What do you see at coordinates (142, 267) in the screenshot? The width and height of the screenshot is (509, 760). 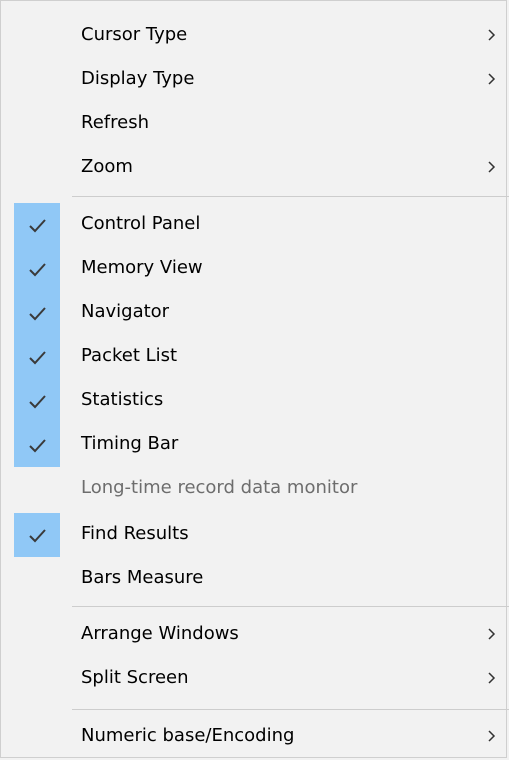 I see `menu-item-label: Memory View` at bounding box center [142, 267].